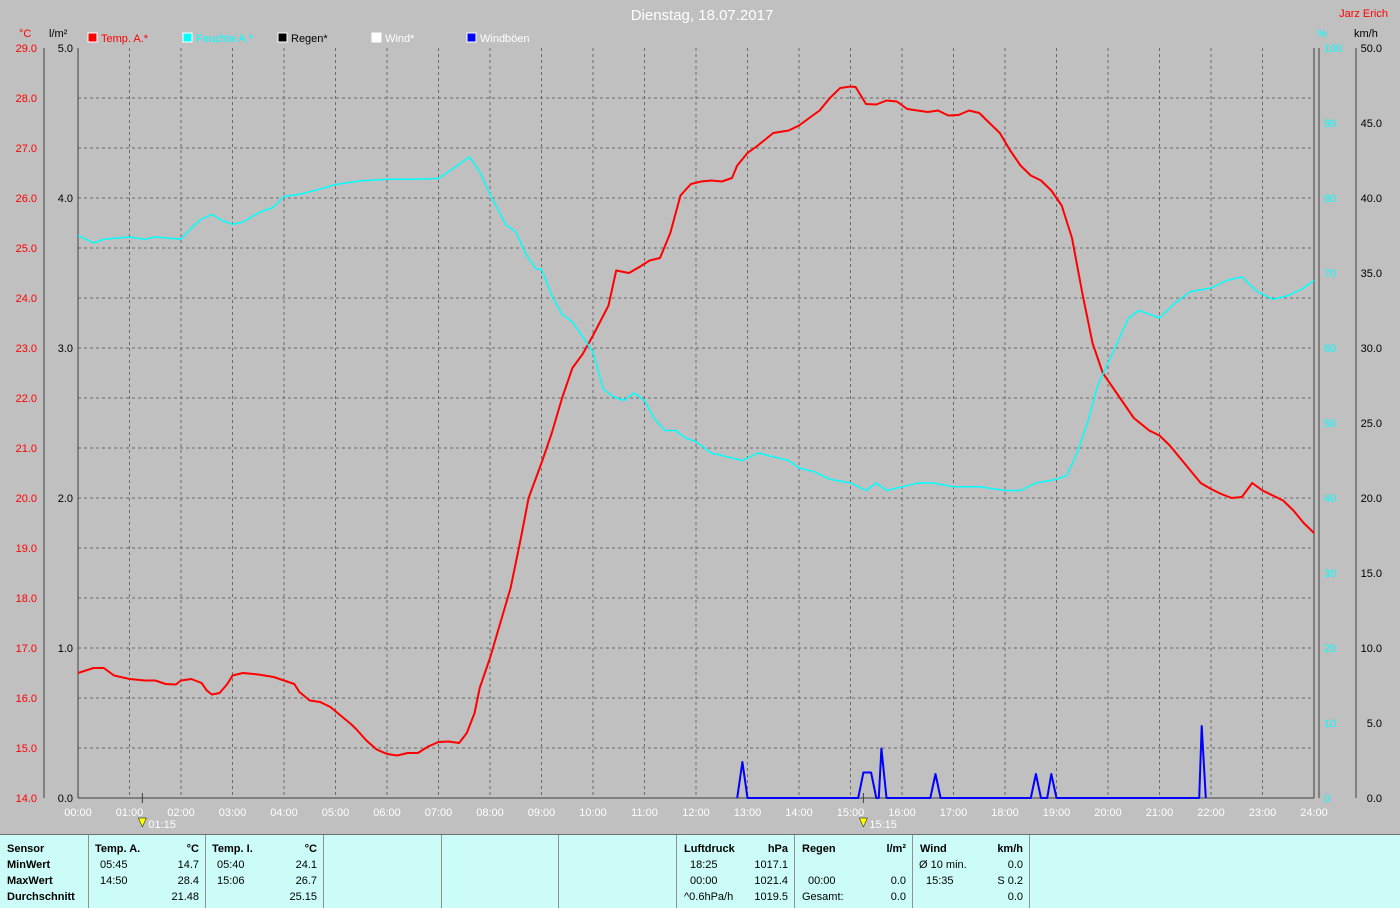 This screenshot has height=908, width=1400. What do you see at coordinates (26, 549) in the screenshot?
I see `temp-tick-label: 19.0` at bounding box center [26, 549].